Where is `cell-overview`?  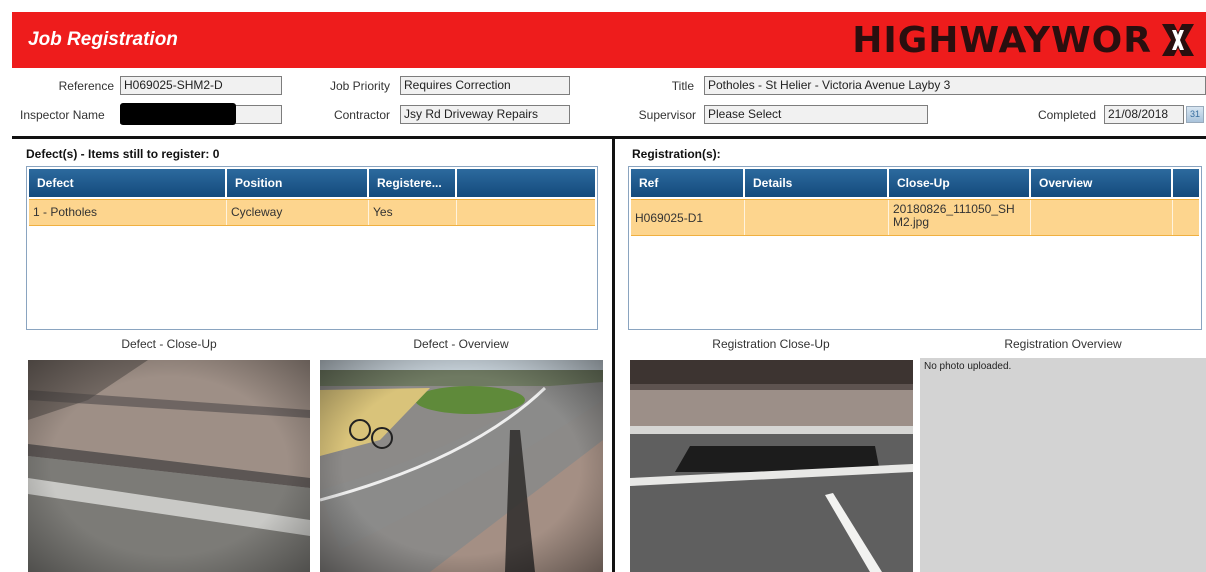 cell-overview is located at coordinates (1102, 217).